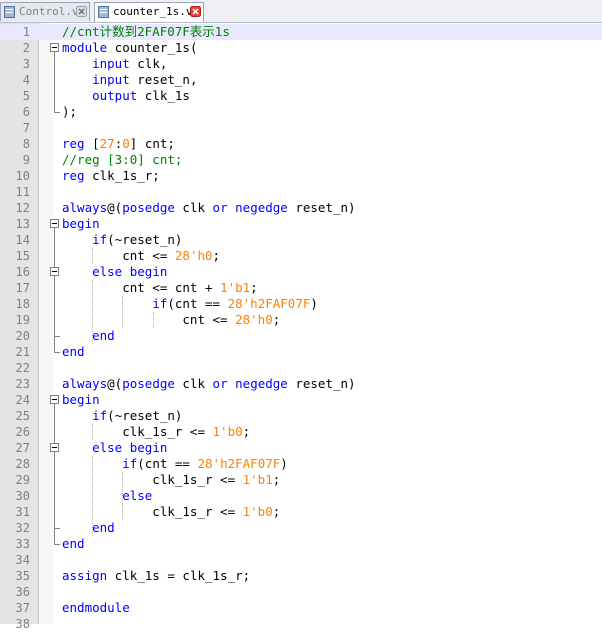 Image resolution: width=602 pixels, height=632 pixels. What do you see at coordinates (301, 272) in the screenshot?
I see `code-line: 16 else begin` at bounding box center [301, 272].